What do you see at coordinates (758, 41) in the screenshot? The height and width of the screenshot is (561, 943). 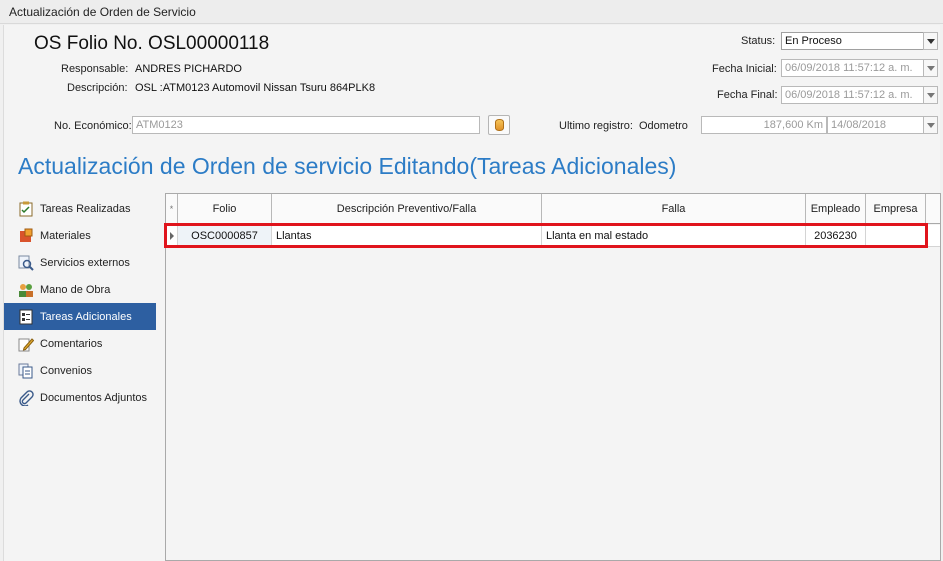 I see `status-label: Status:` at bounding box center [758, 41].